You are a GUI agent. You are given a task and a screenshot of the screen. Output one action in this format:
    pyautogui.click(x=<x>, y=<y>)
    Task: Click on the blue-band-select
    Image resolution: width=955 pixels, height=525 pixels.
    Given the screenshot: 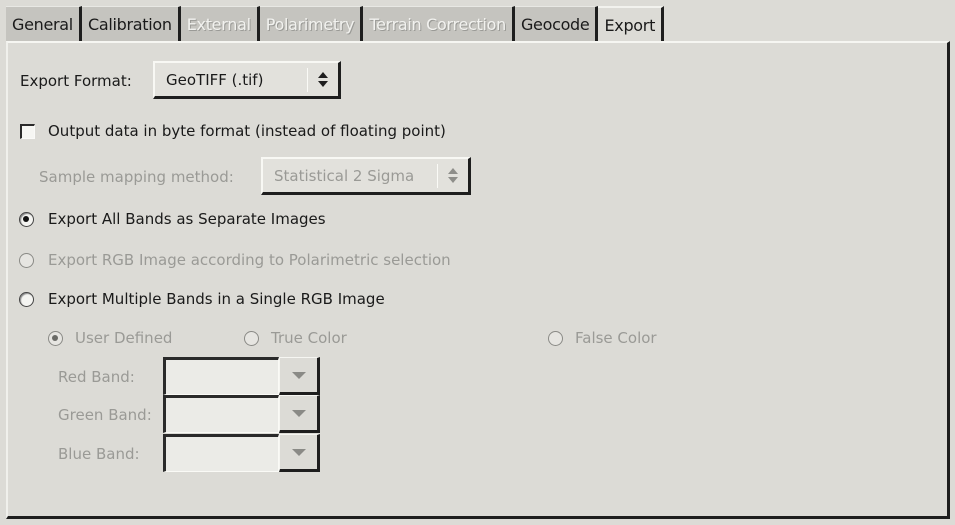 What is the action you would take?
    pyautogui.click(x=241, y=453)
    